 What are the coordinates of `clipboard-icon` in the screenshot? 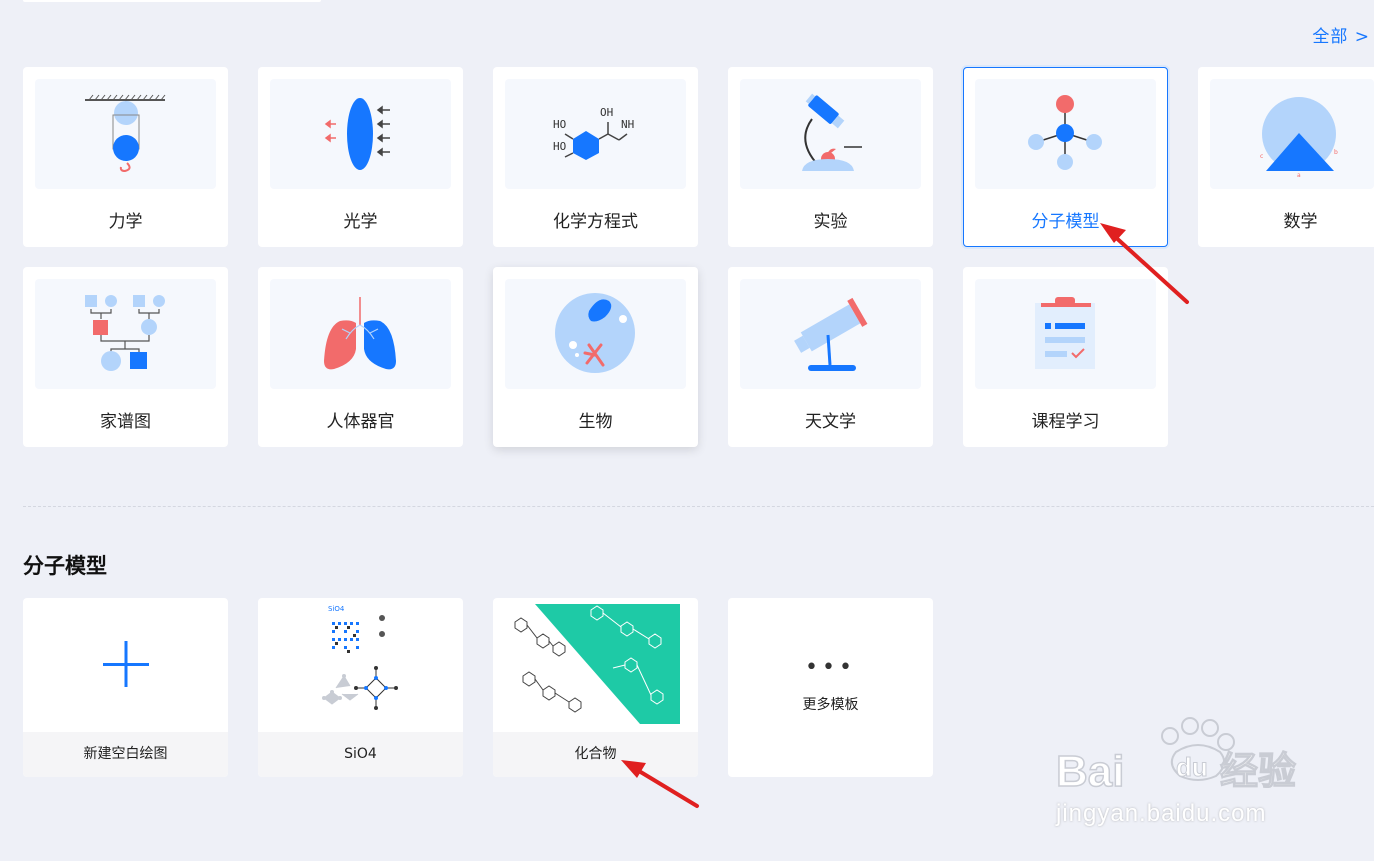 It's located at (1065, 334).